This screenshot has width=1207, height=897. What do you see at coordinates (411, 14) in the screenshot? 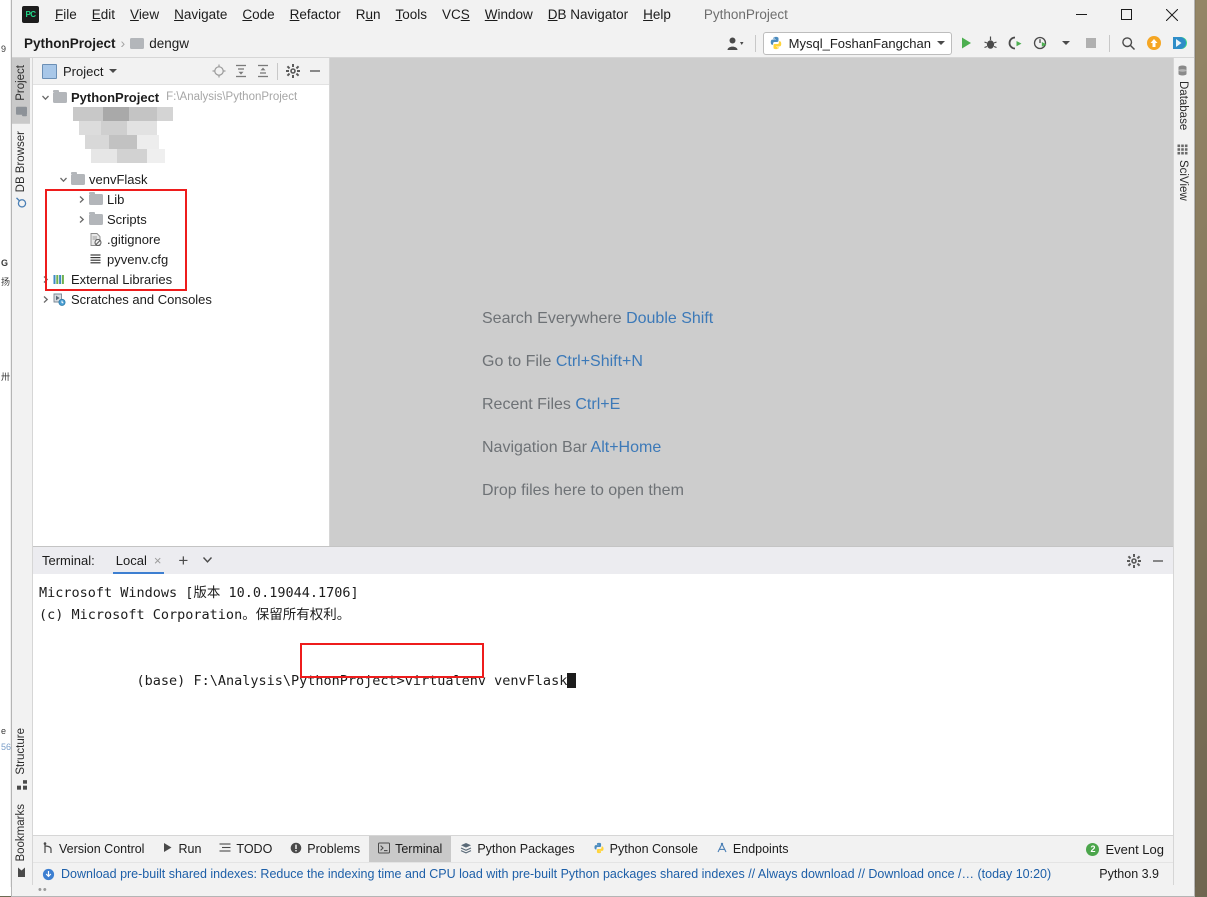
I see `menu-item-tools: Tools` at bounding box center [411, 14].